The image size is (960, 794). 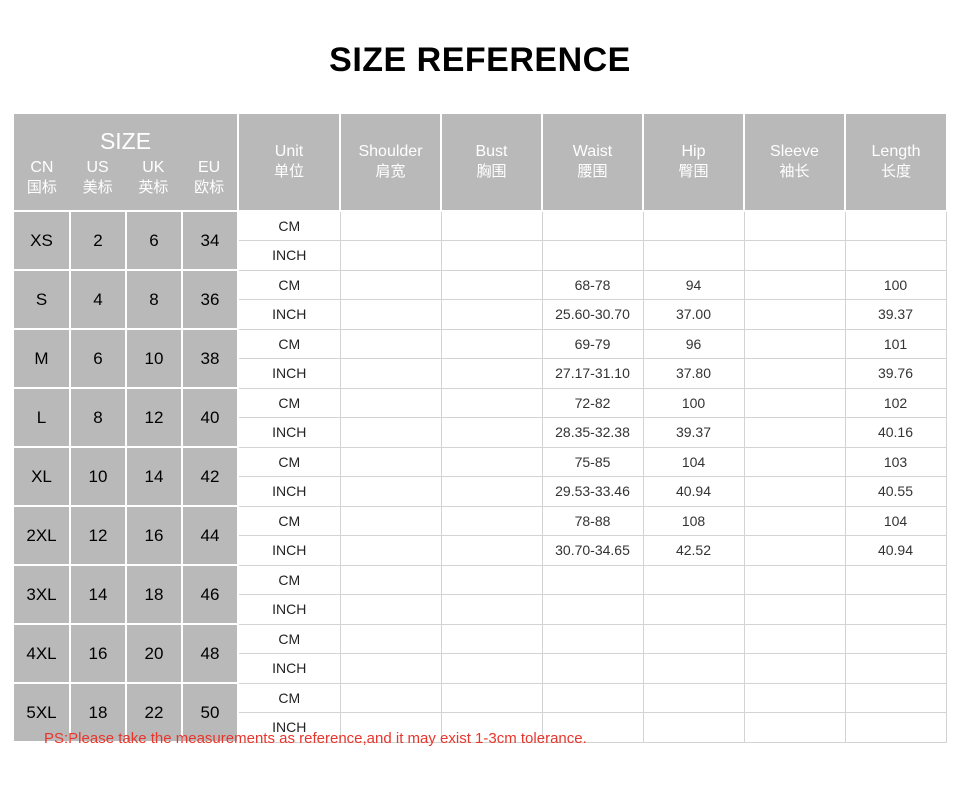 I want to click on size-standard-us-label: 美标, so click(x=97, y=187).